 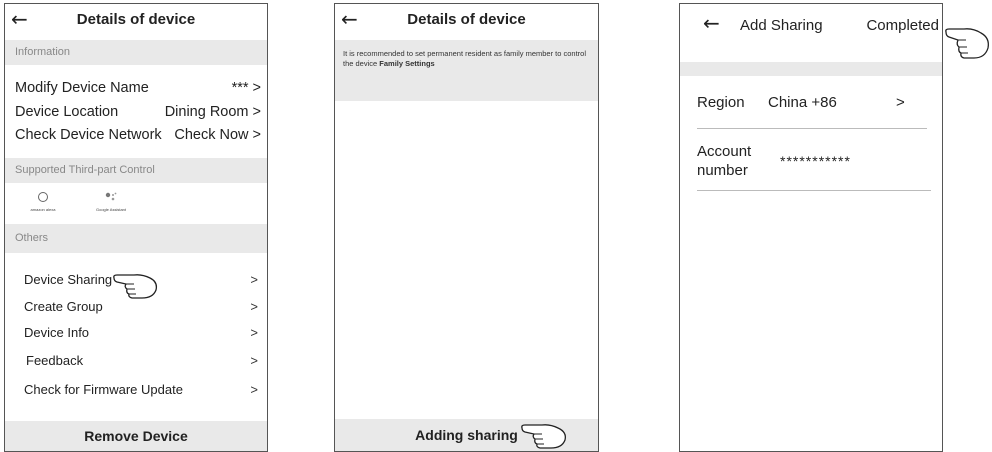 I want to click on google-assistant-option: Google Assistant, so click(x=111, y=201).